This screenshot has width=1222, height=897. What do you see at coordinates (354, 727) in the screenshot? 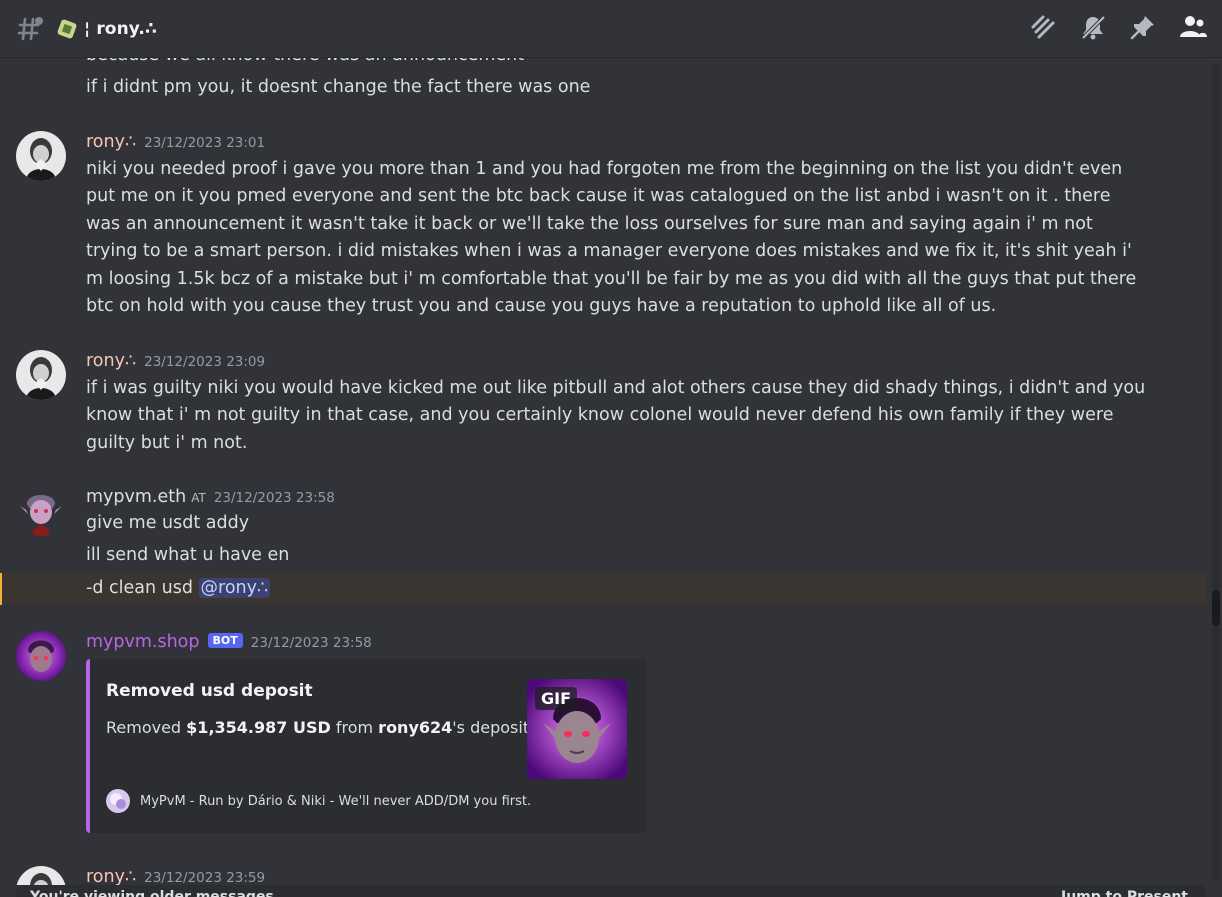
I see `embed-desc-mid: from` at bounding box center [354, 727].